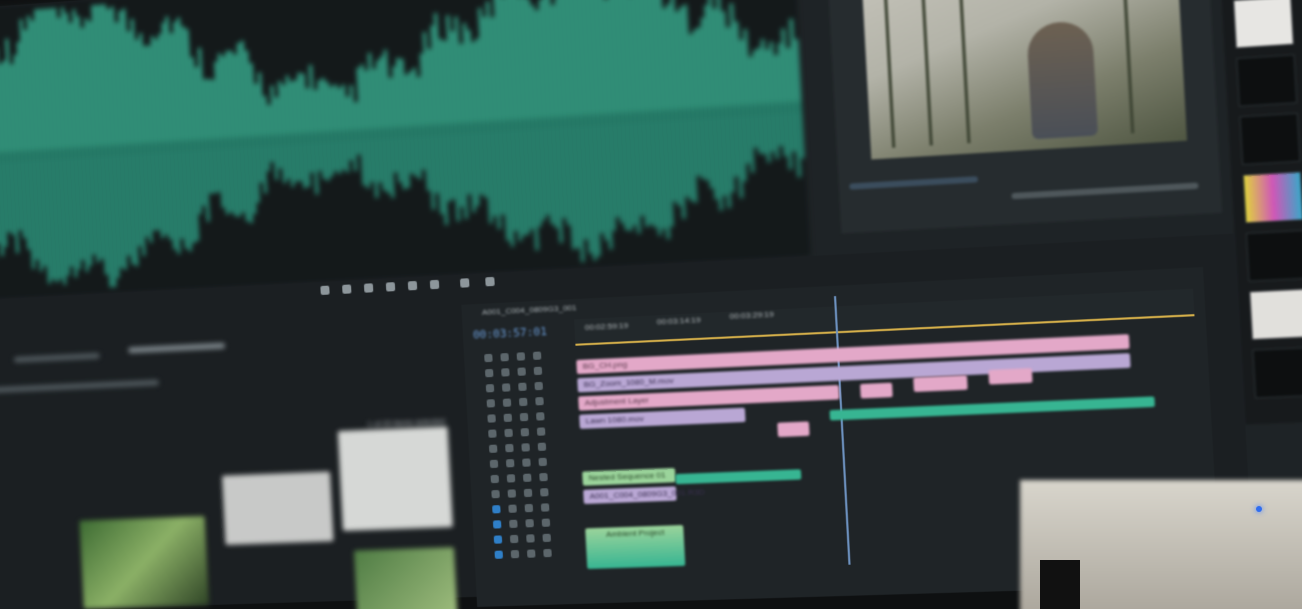  I want to click on playhead-timecode: 00:03:57:01, so click(510, 333).